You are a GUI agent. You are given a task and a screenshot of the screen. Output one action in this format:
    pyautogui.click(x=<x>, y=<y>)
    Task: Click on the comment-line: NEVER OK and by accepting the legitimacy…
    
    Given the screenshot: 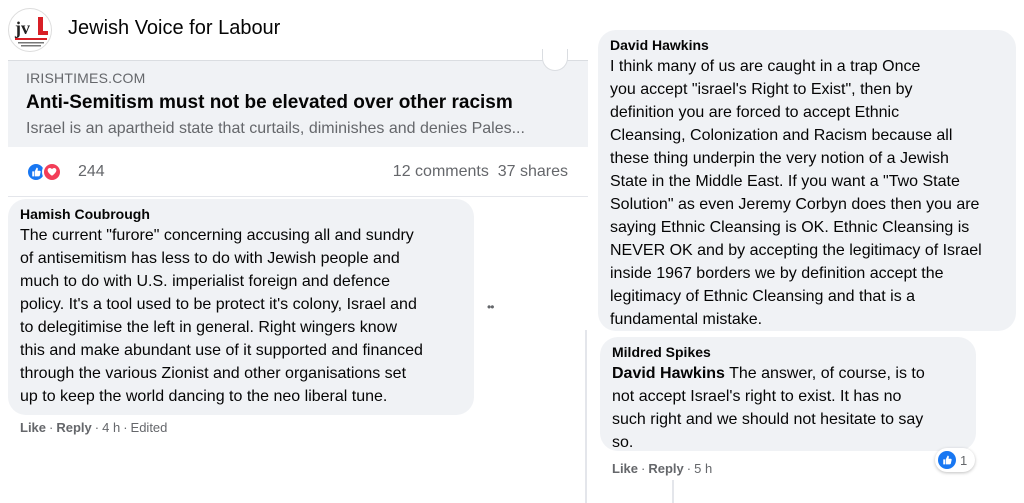 What is the action you would take?
    pyautogui.click(x=796, y=250)
    